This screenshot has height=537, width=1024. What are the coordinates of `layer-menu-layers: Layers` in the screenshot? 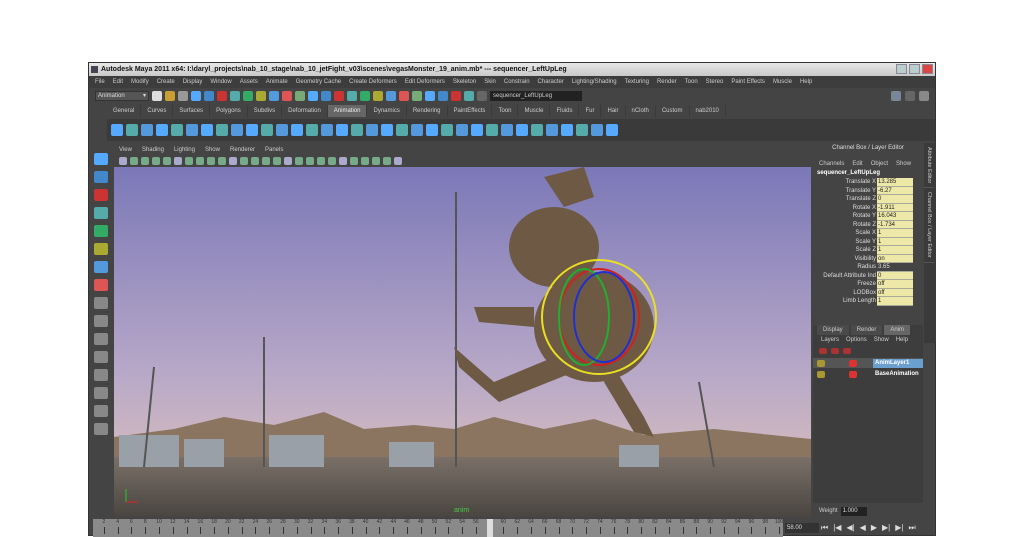 It's located at (830, 340).